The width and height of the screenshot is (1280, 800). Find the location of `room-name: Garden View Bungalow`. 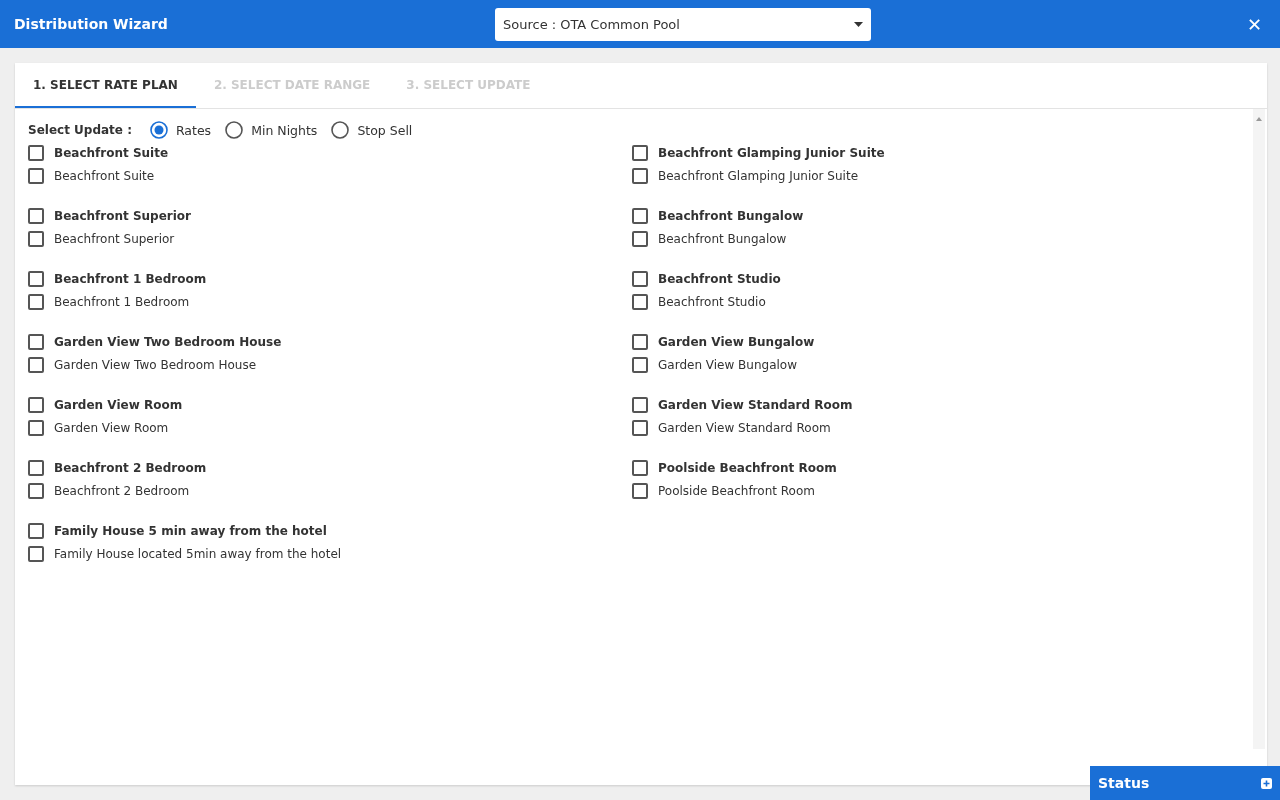

room-name: Garden View Bungalow is located at coordinates (736, 342).